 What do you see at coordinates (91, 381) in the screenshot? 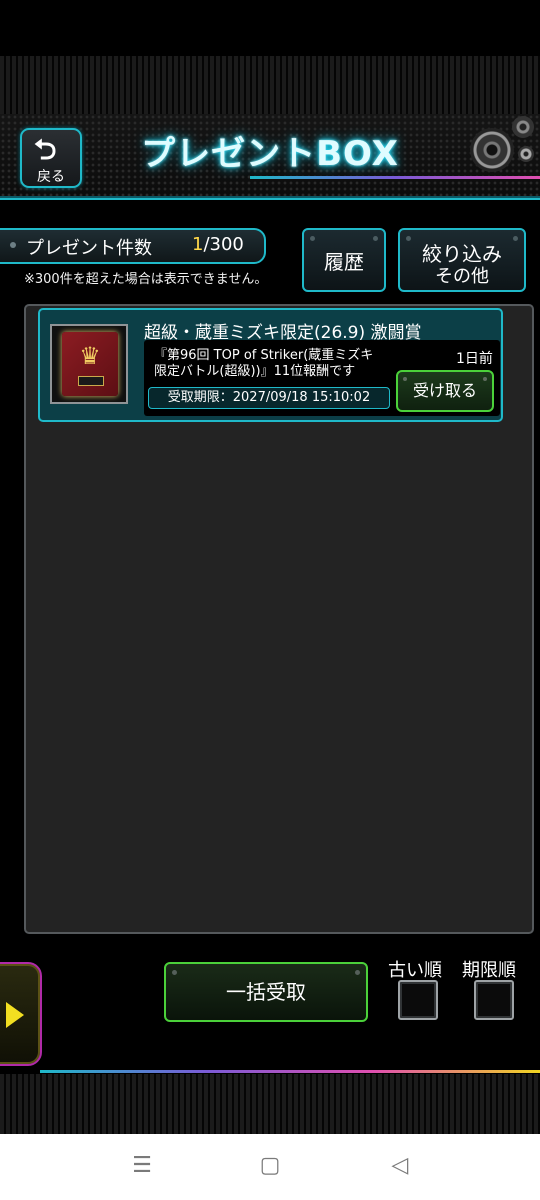
I see `nameplate` at bounding box center [91, 381].